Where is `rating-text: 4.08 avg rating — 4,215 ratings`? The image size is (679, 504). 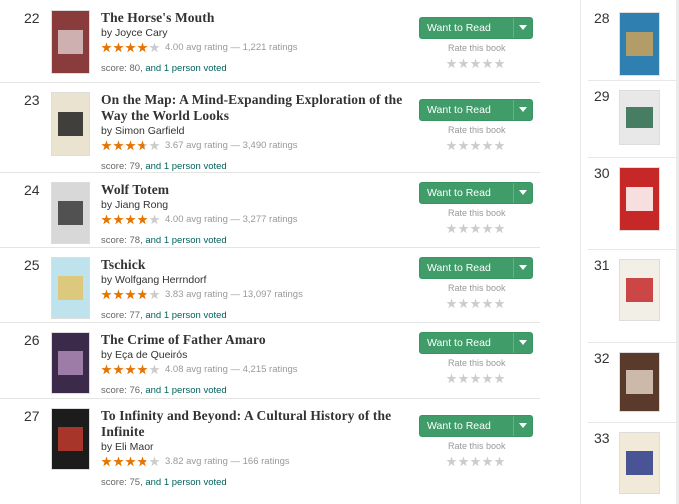 rating-text: 4.08 avg rating — 4,215 ratings is located at coordinates (231, 370).